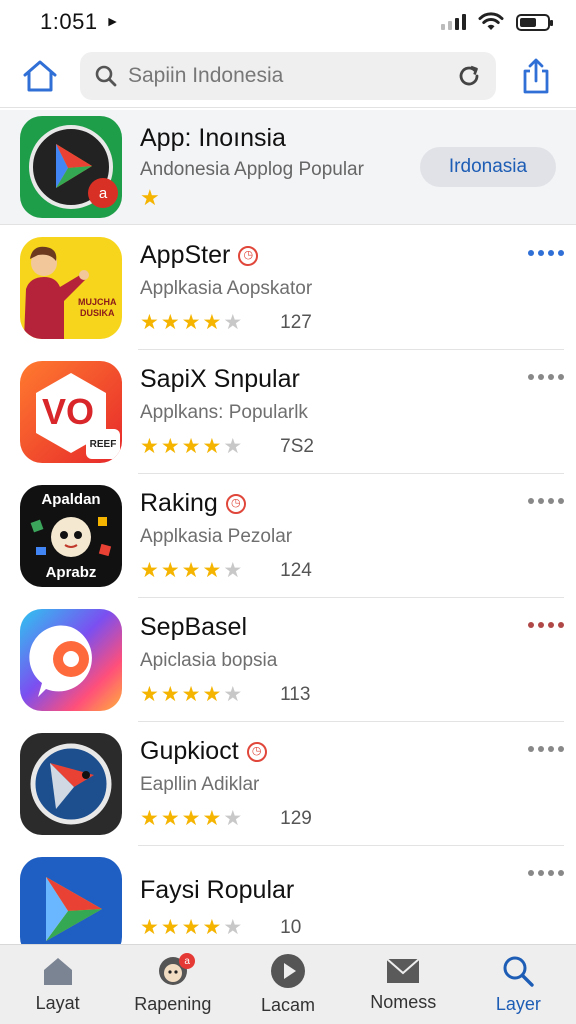 This screenshot has width=576, height=1024. Describe the element at coordinates (403, 1002) in the screenshot. I see `tab-label: Nomess` at that location.